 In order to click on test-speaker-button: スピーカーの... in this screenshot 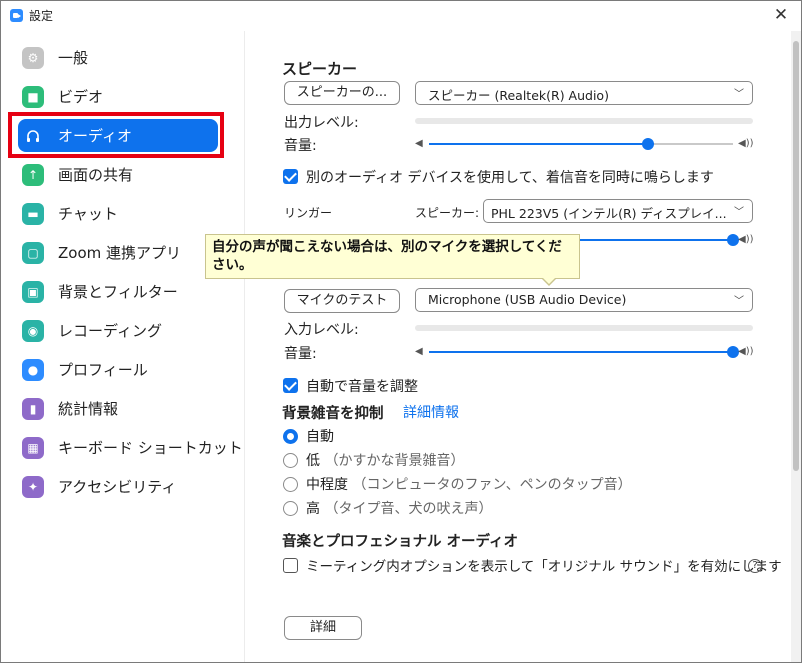, I will do `click(342, 93)`.